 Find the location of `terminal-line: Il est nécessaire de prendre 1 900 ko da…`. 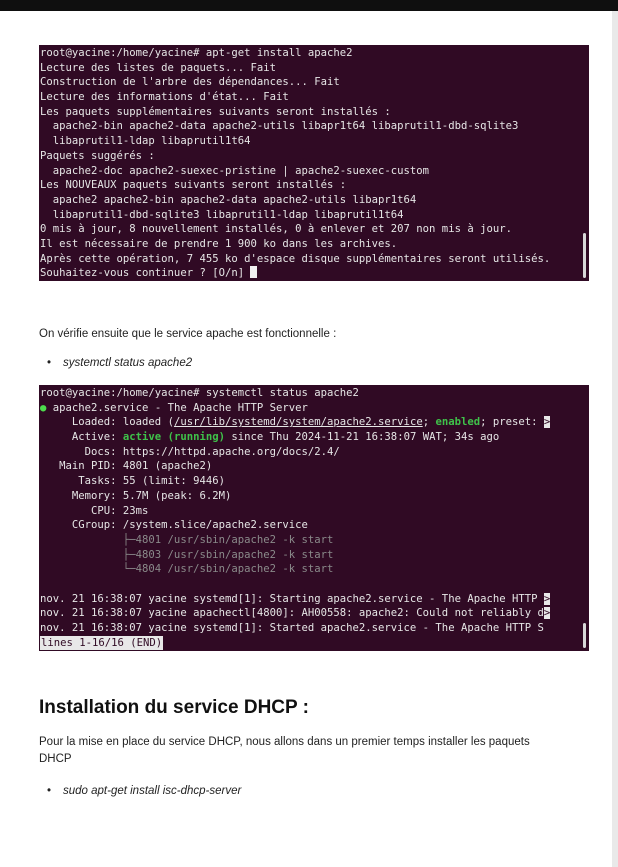

terminal-line: Il est nécessaire de prendre 1 900 ko da… is located at coordinates (219, 243).